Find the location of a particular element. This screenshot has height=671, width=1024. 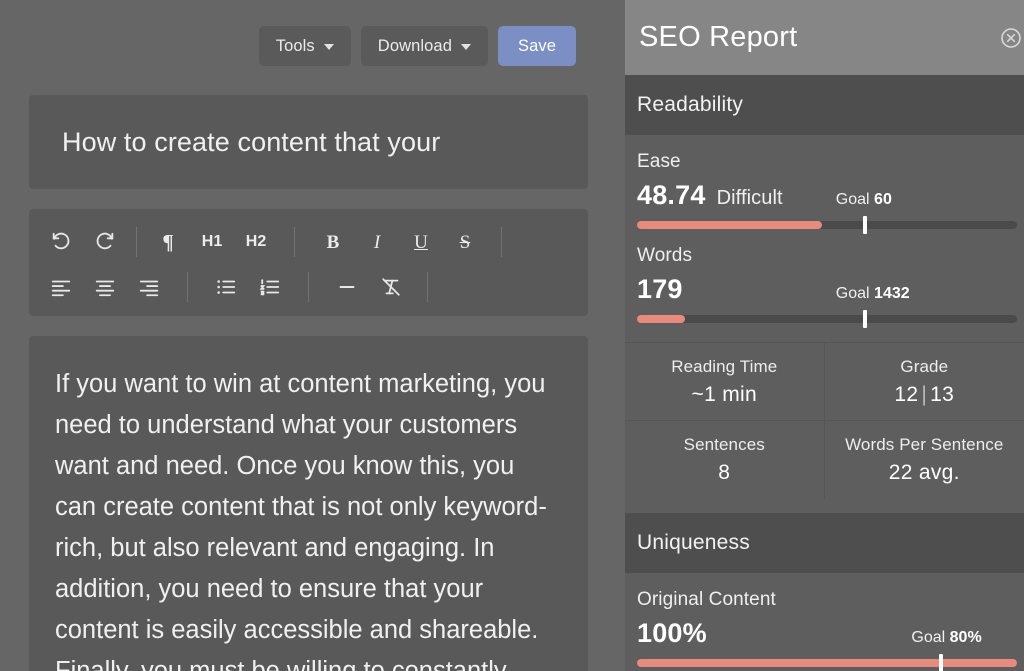

metric-original-content: Original Content 100% Goal 80% is located at coordinates (824, 622).